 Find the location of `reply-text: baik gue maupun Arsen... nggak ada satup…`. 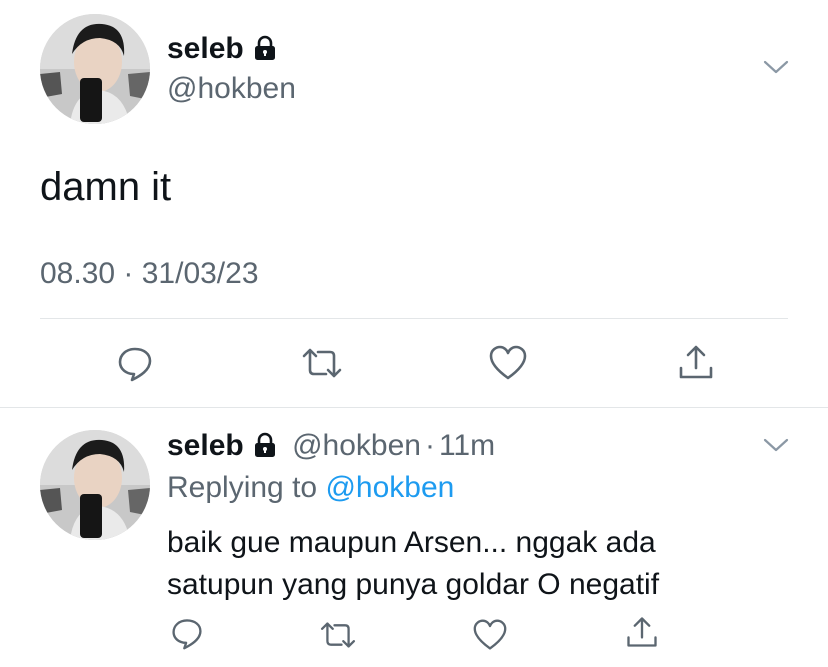

reply-text: baik gue maupun Arsen... nggak ada satup… is located at coordinates (413, 564).